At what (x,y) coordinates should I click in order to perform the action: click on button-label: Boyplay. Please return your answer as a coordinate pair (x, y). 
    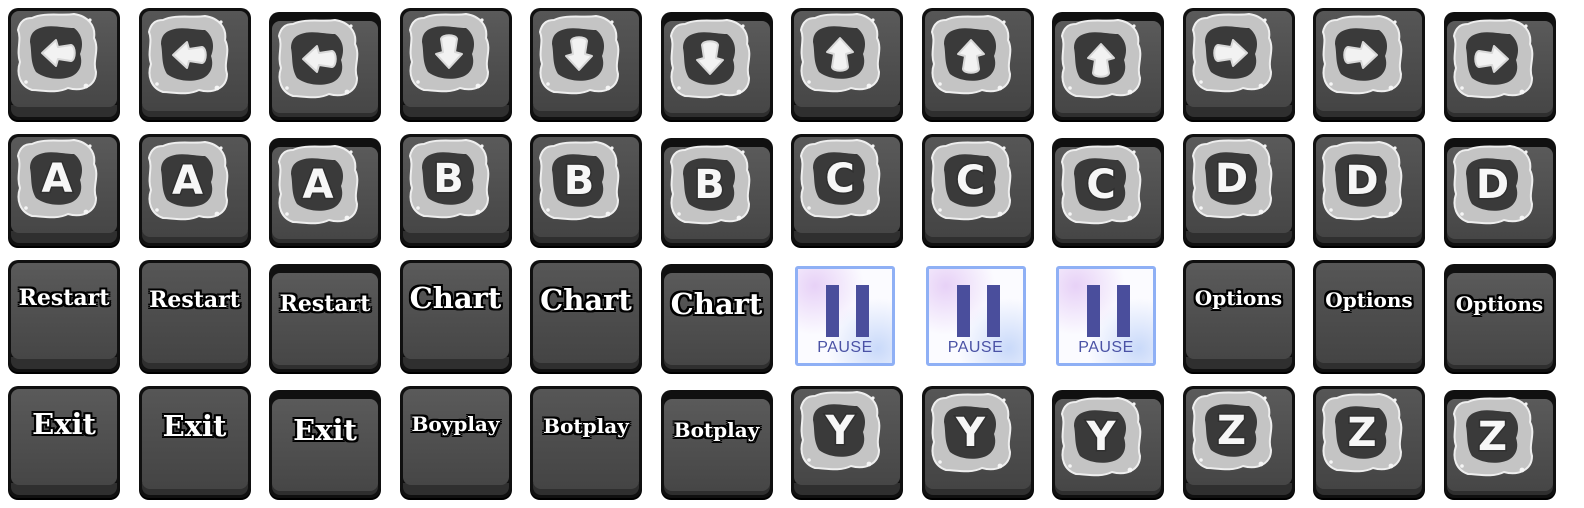
    Looking at the image, I should click on (455, 424).